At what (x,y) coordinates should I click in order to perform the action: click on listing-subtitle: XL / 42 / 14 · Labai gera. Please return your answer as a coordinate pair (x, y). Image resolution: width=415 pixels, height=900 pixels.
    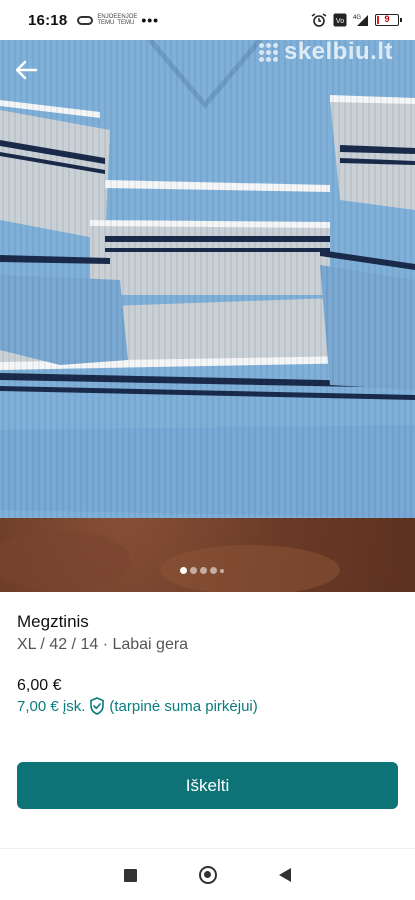
    Looking at the image, I should click on (103, 644).